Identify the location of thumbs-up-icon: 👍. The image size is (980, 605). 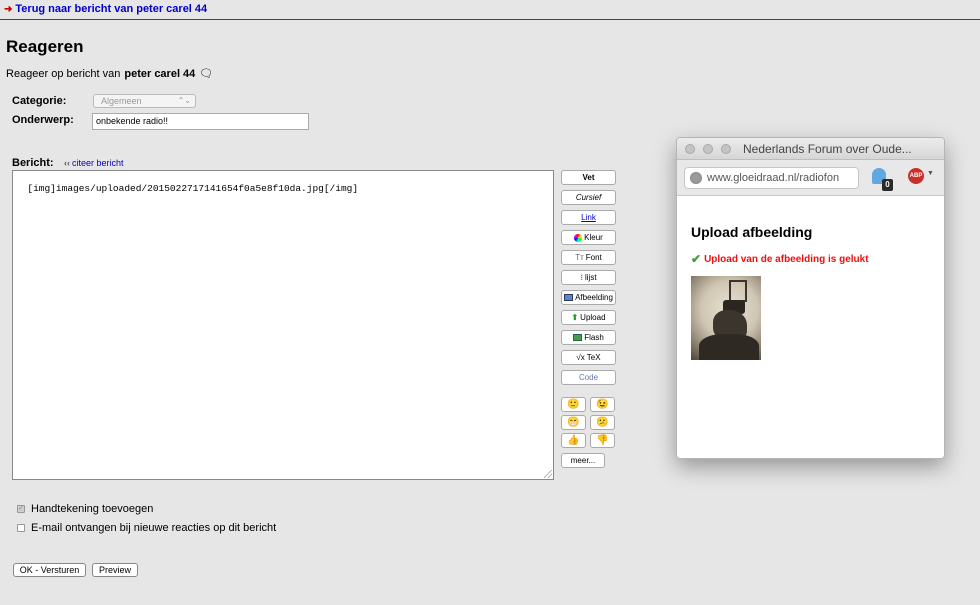
(573, 440).